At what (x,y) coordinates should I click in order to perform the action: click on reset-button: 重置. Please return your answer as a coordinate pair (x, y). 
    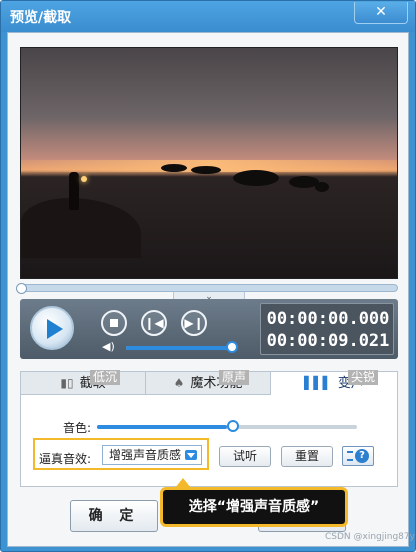
    Looking at the image, I should click on (307, 456).